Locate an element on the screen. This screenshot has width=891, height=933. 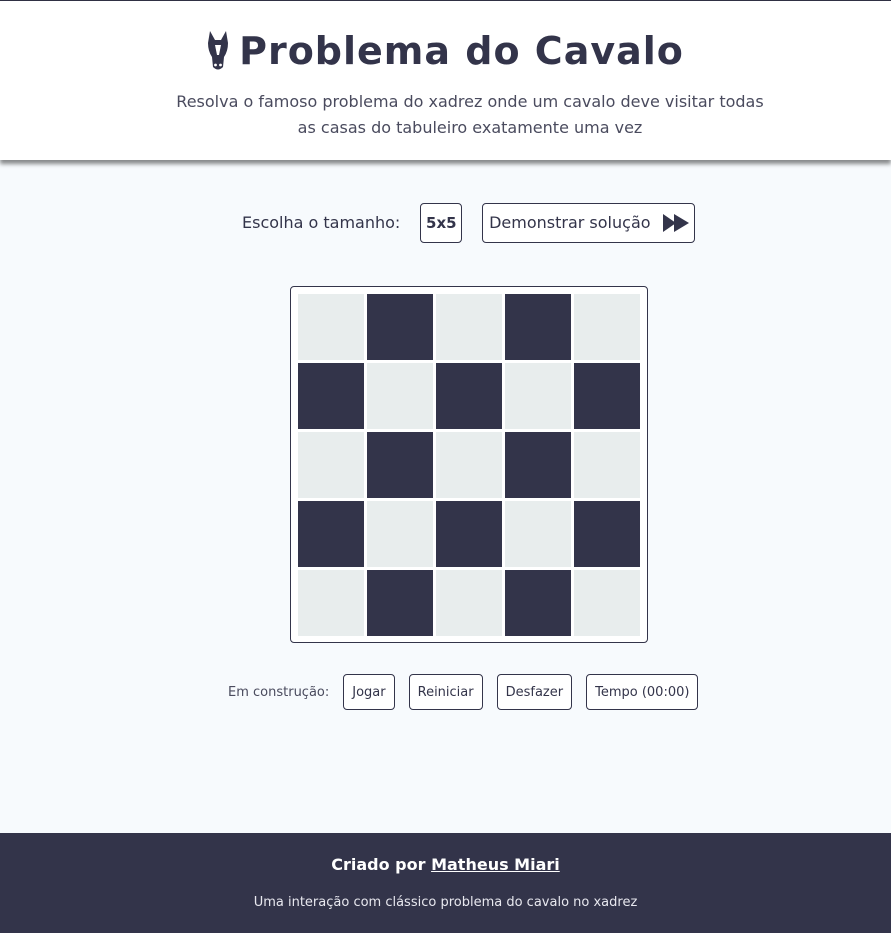
title-row: Problema do Cavalo is located at coordinates (445, 51).